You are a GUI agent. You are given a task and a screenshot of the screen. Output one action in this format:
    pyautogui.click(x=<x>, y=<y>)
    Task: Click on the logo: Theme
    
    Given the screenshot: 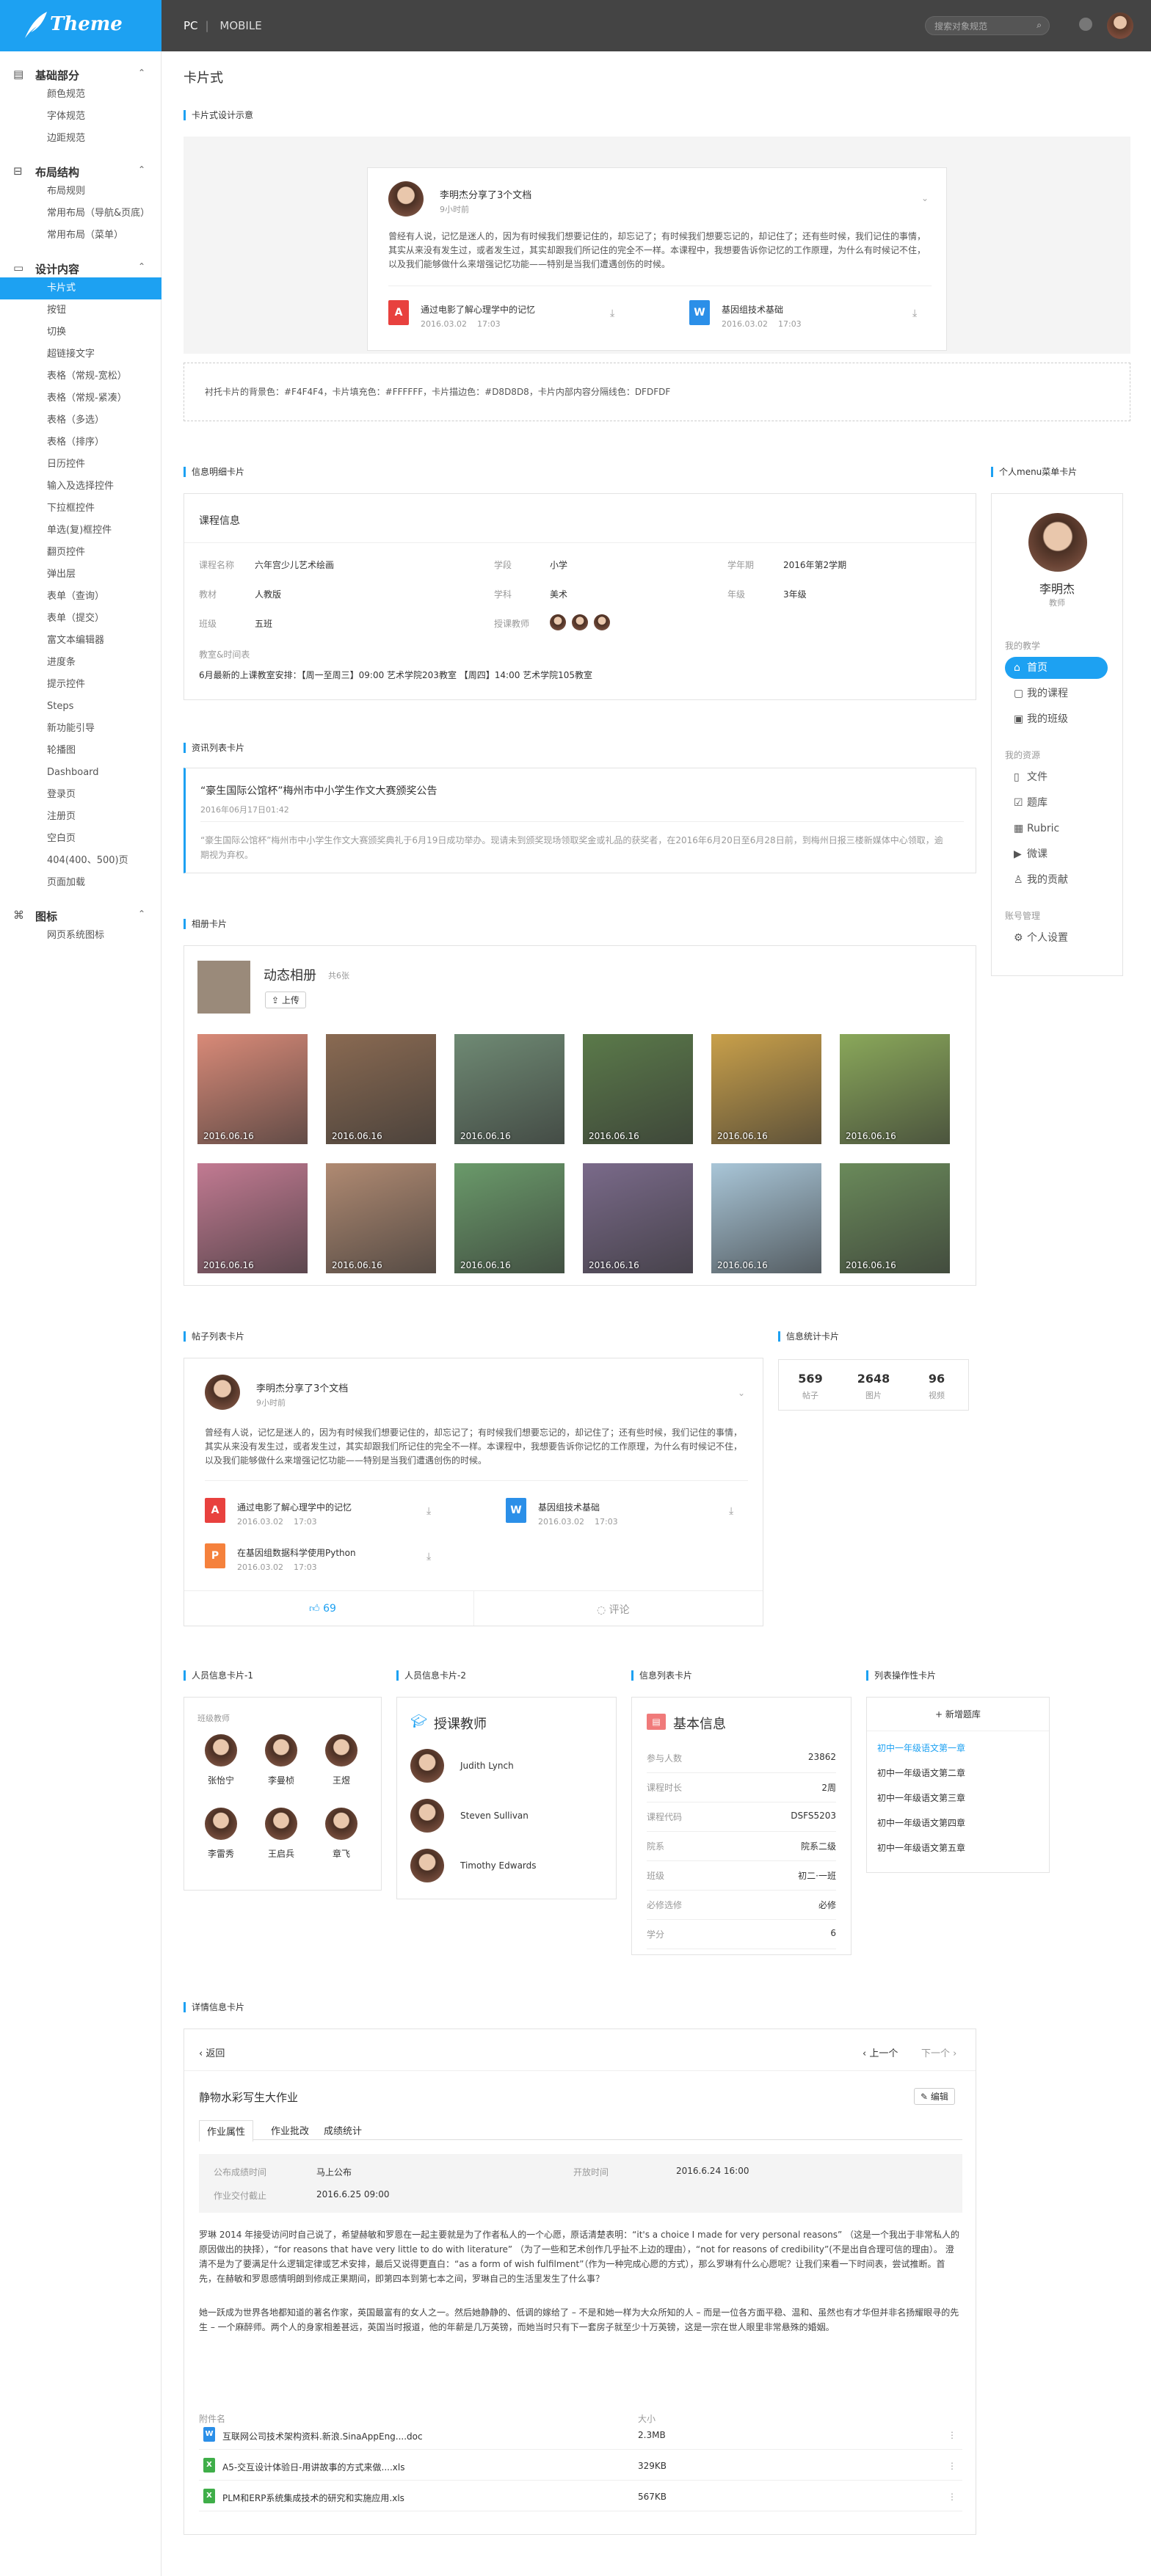 What is the action you would take?
    pyautogui.click(x=80, y=25)
    